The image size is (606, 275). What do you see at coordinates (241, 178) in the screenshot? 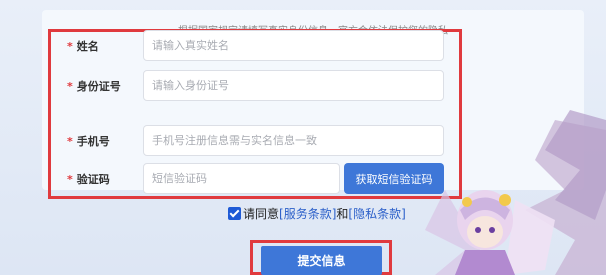
I see `verify-code-input` at bounding box center [241, 178].